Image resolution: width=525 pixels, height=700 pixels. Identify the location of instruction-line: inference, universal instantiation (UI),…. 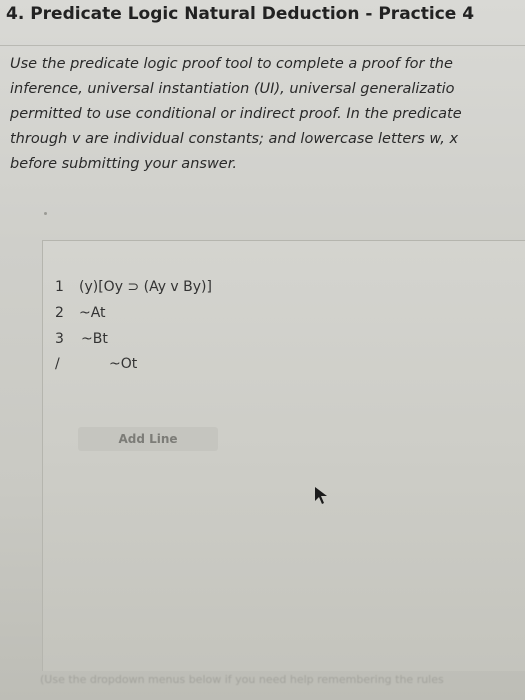
(232, 89).